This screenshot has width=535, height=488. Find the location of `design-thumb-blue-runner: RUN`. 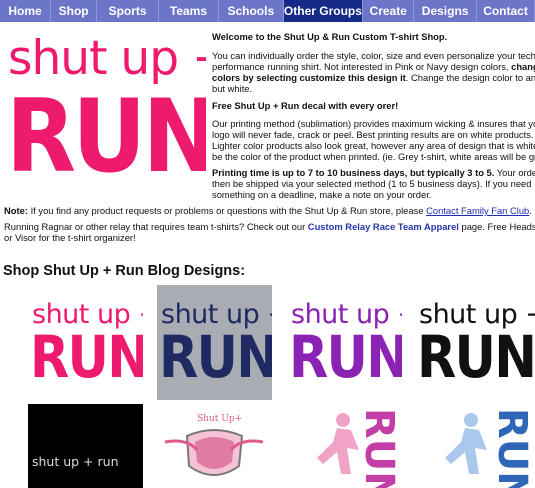

design-thumb-blue-runner: RUN is located at coordinates (475, 446).